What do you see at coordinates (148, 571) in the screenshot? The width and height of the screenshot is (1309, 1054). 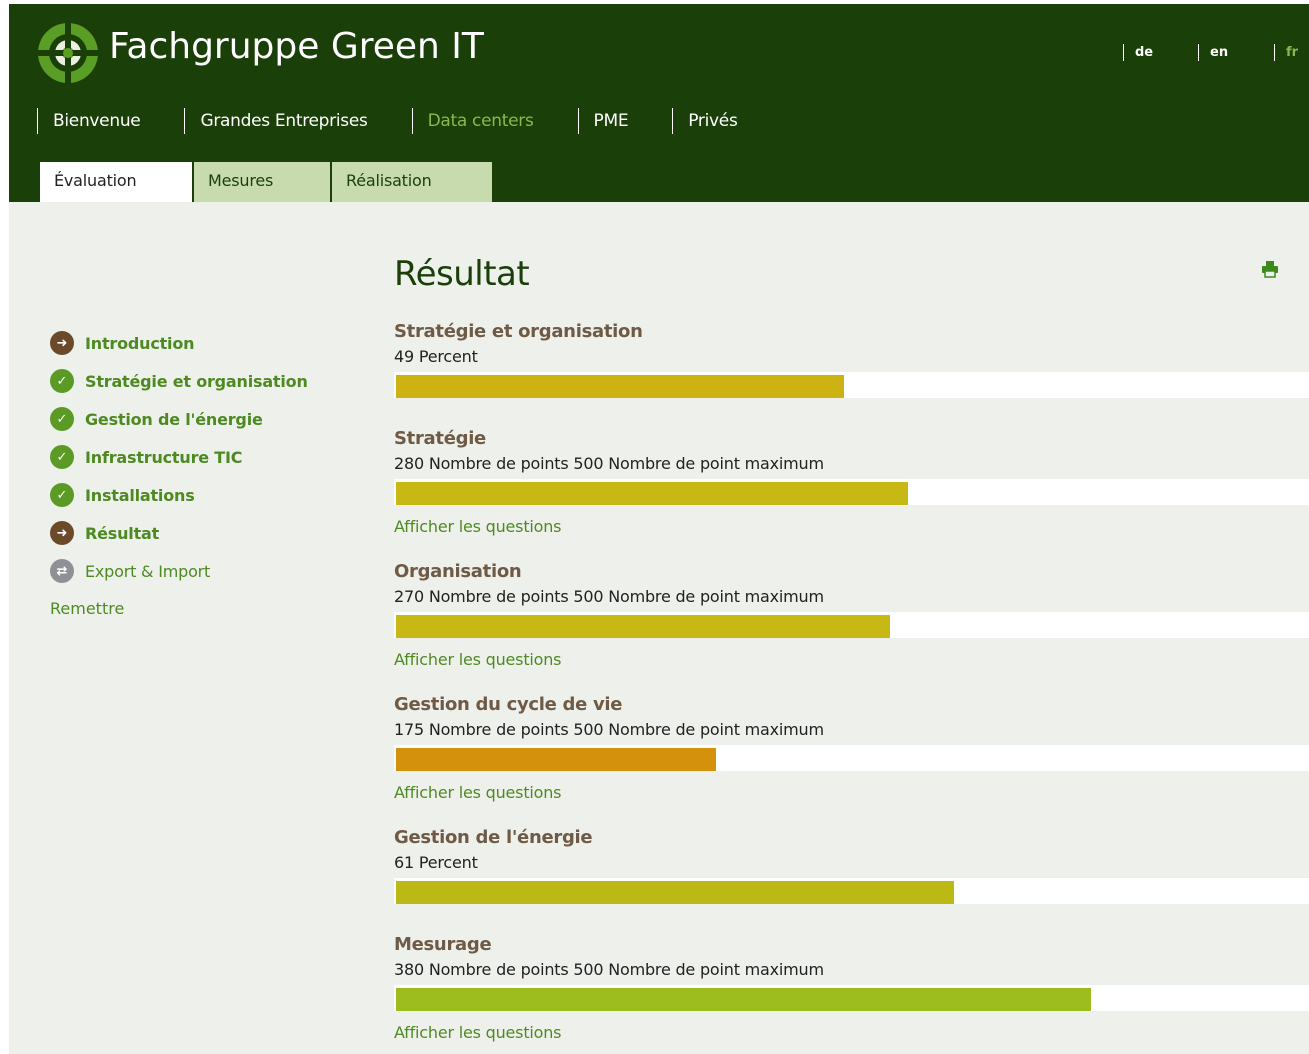 I see `sidebar-item-label: Export & Import` at bounding box center [148, 571].